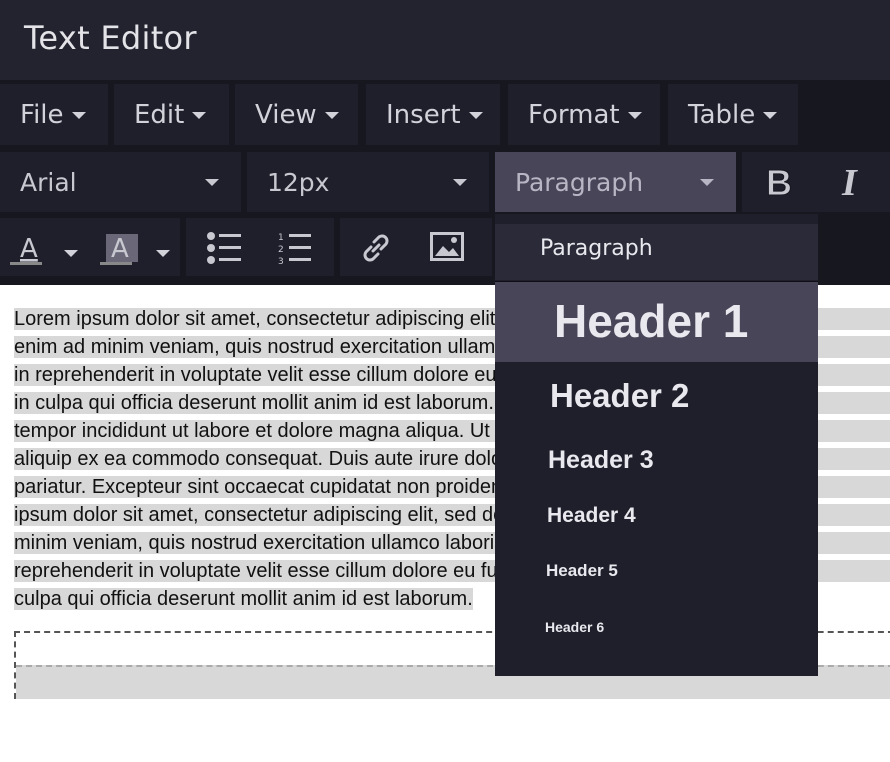 Image resolution: width=890 pixels, height=762 pixels. I want to click on svg-text: 2, so click(281, 250).